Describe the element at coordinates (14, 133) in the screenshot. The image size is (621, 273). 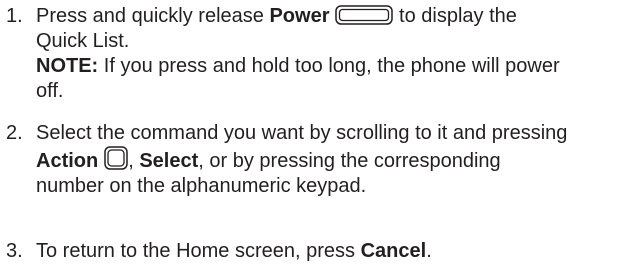
I see `step-number: 2.` at that location.